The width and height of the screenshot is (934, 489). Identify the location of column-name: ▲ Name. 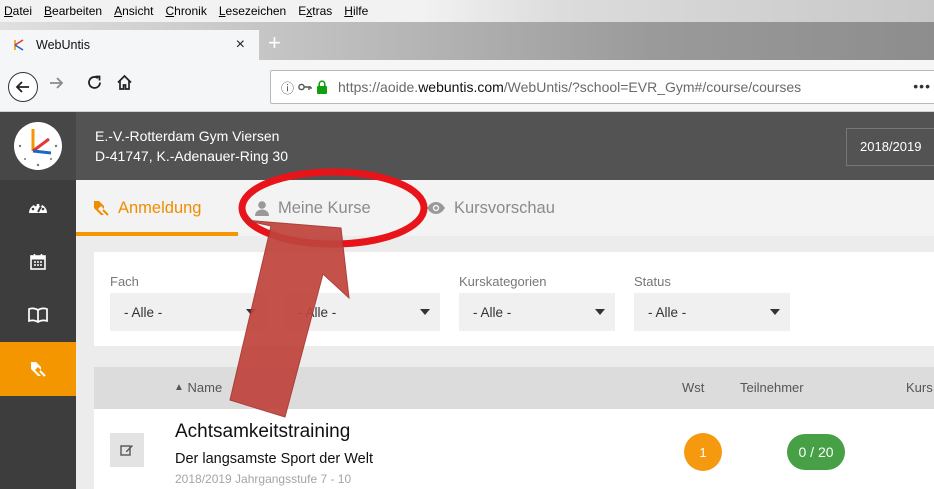
(198, 387).